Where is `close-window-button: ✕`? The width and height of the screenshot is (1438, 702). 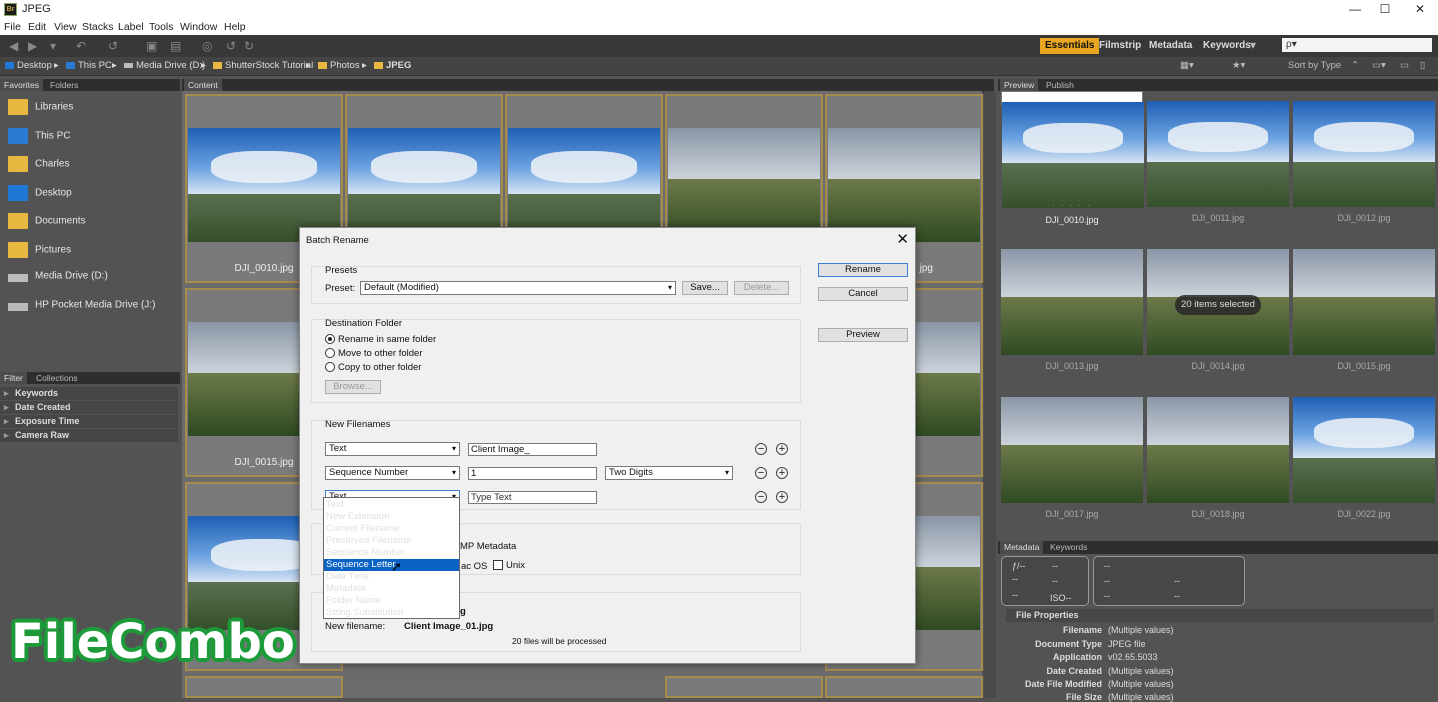 close-window-button: ✕ is located at coordinates (1420, 9).